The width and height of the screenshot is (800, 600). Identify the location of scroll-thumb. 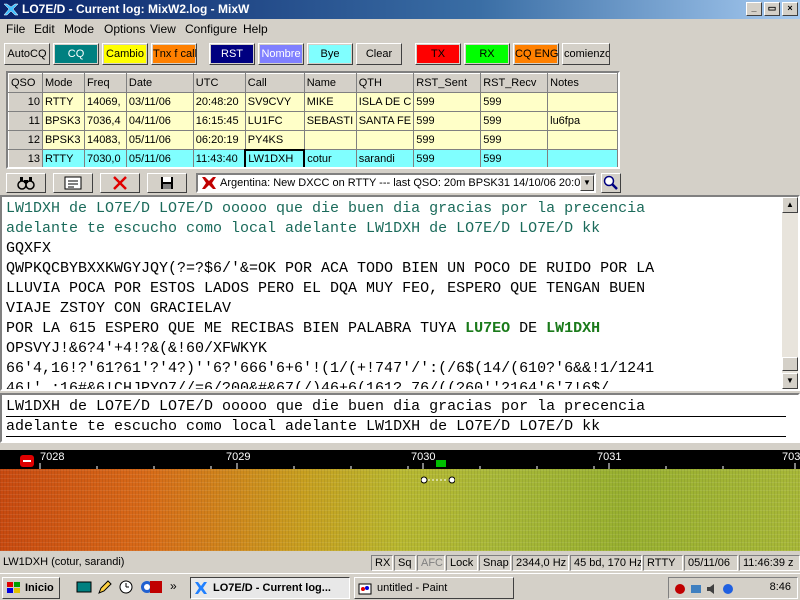
(790, 364).